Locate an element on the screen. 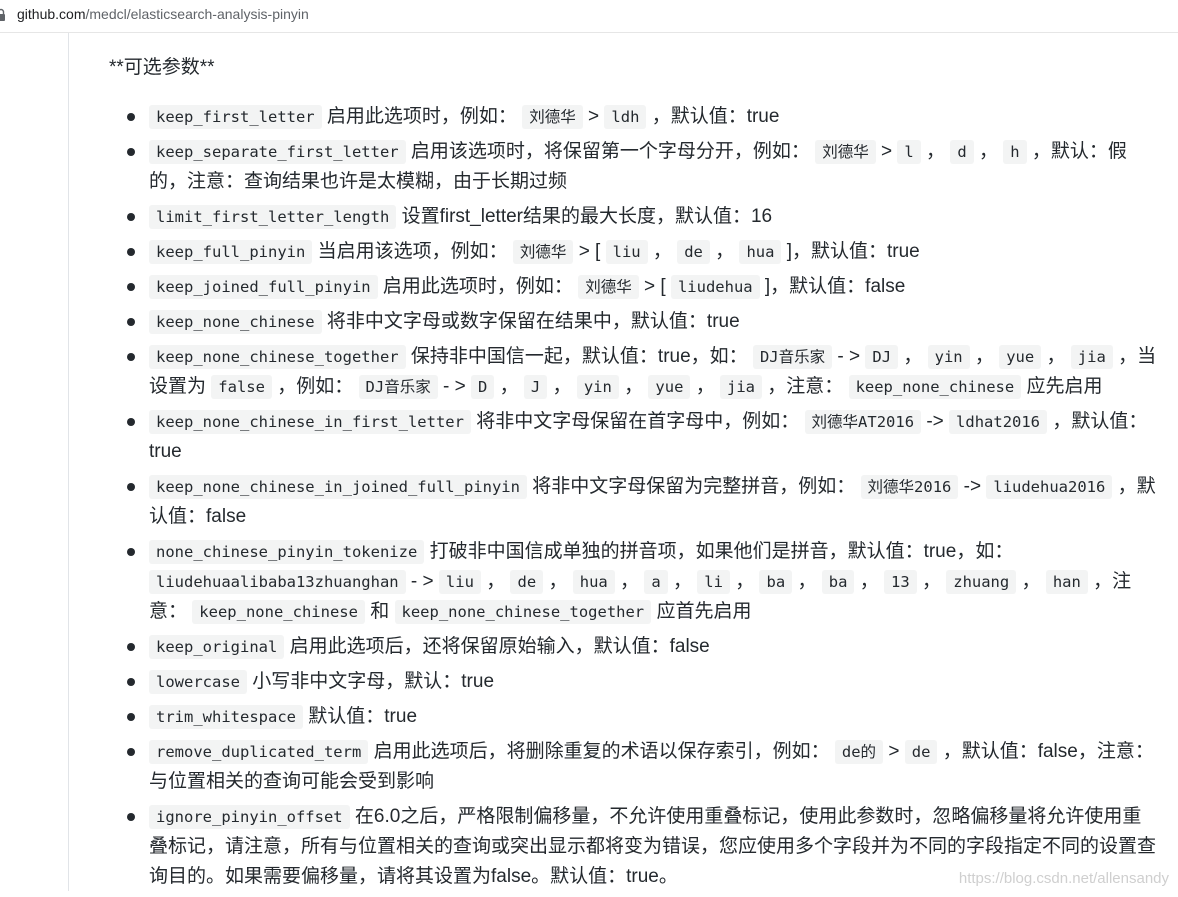  content-left-border is located at coordinates (68, 462).